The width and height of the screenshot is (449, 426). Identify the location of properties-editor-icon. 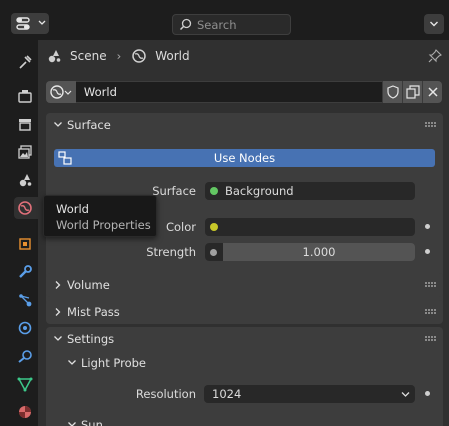
(23, 23).